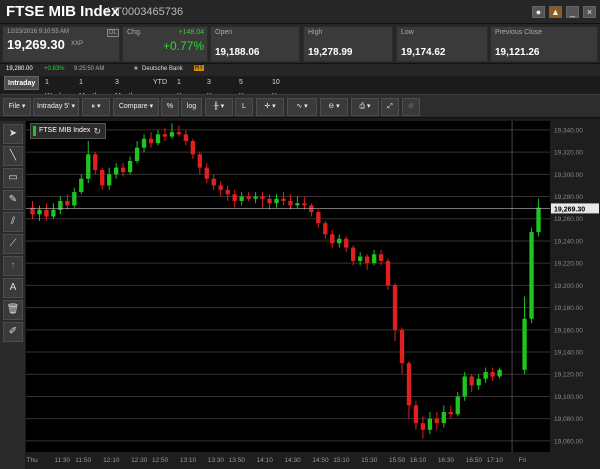  I want to click on tab-10-years: 10 Years, so click(281, 88).